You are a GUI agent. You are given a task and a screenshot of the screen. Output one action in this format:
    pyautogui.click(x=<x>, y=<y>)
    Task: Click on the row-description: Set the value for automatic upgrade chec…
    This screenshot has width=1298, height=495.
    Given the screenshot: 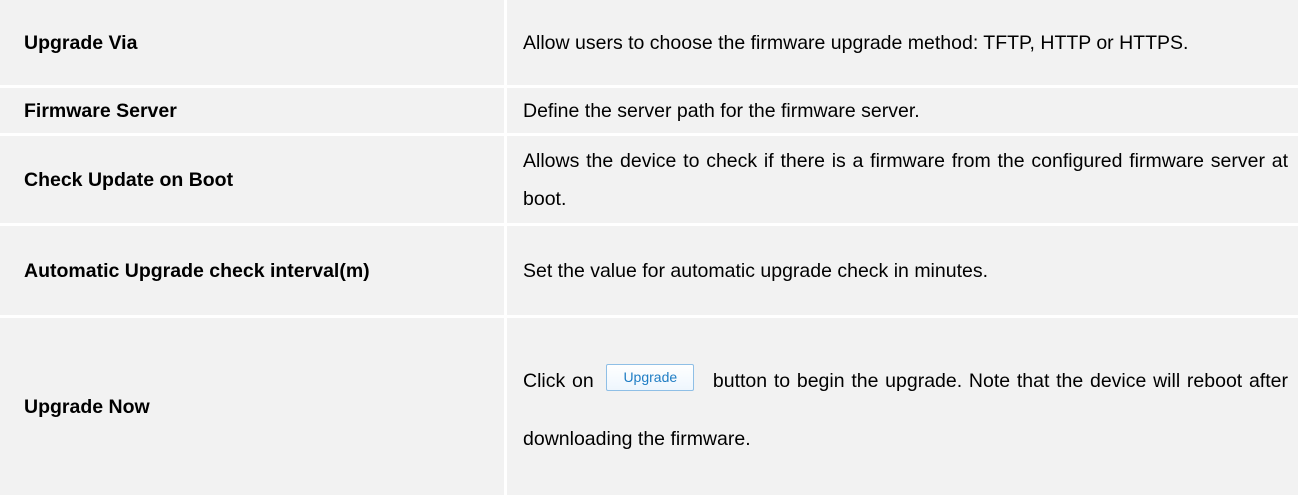 What is the action you would take?
    pyautogui.click(x=902, y=272)
    